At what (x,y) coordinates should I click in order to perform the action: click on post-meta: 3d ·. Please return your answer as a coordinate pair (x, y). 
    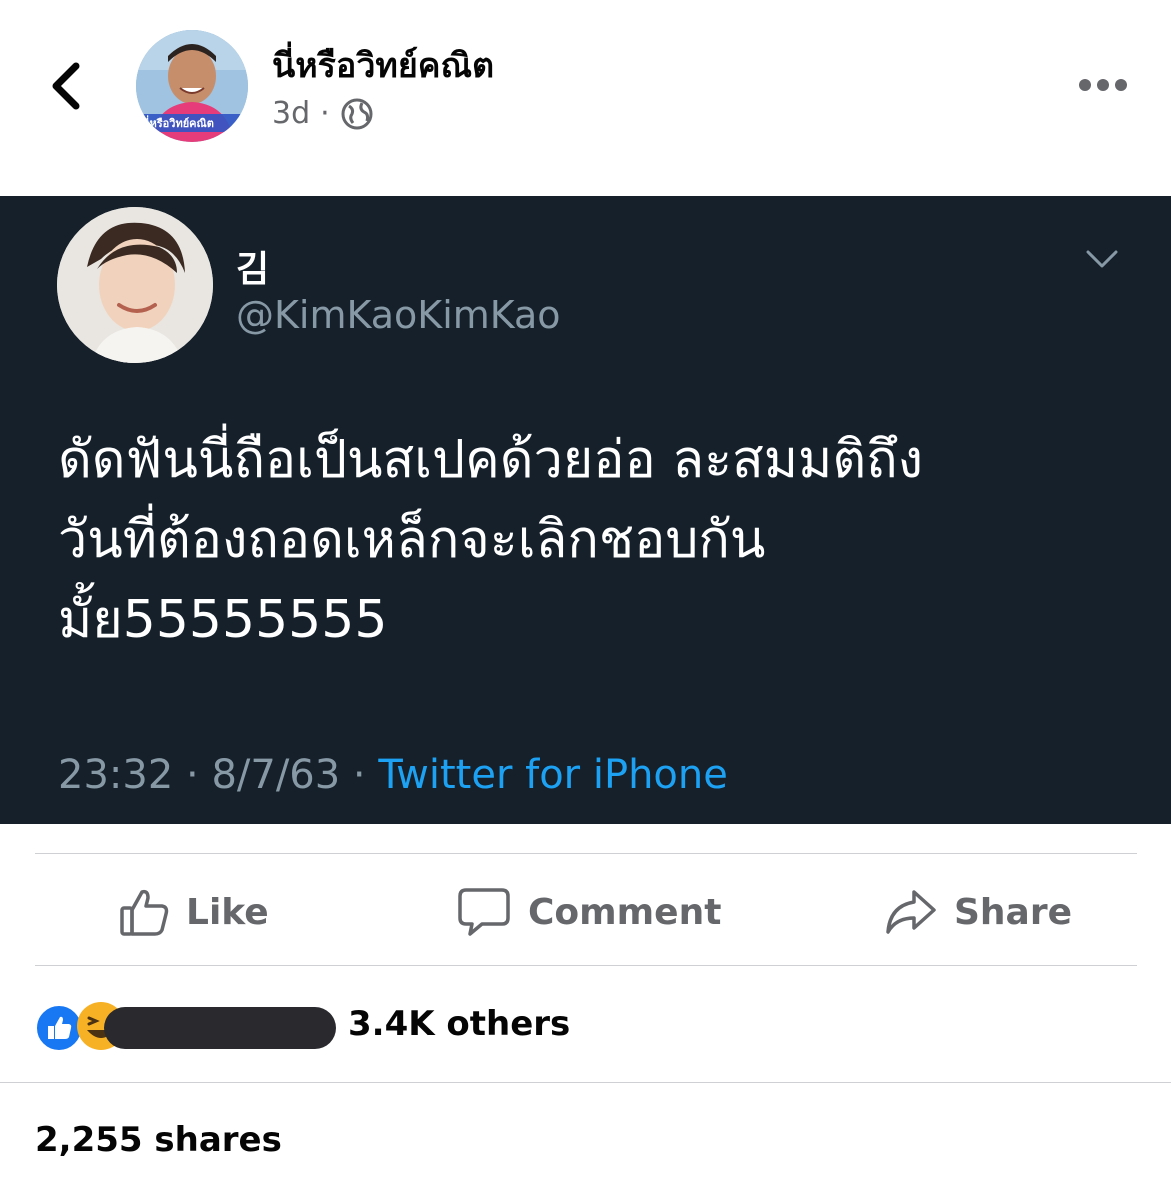
    Looking at the image, I should click on (323, 113).